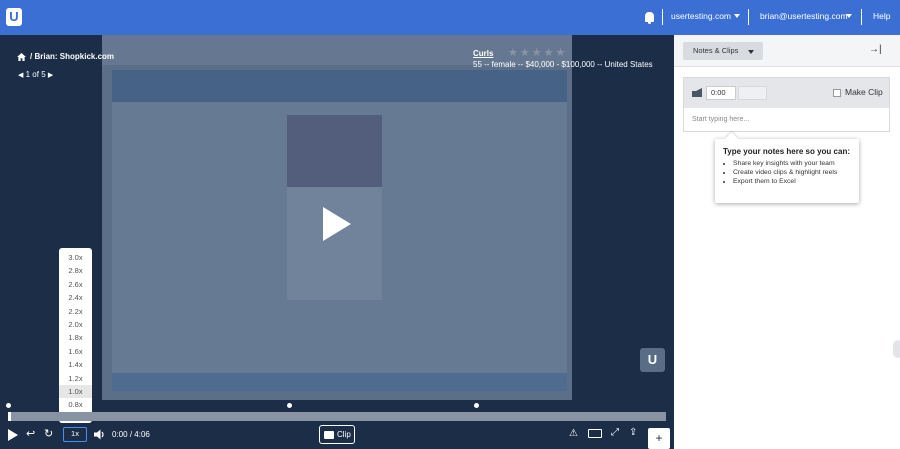 The image size is (900, 449). I want to click on speed-option: 2.2x, so click(75, 311).